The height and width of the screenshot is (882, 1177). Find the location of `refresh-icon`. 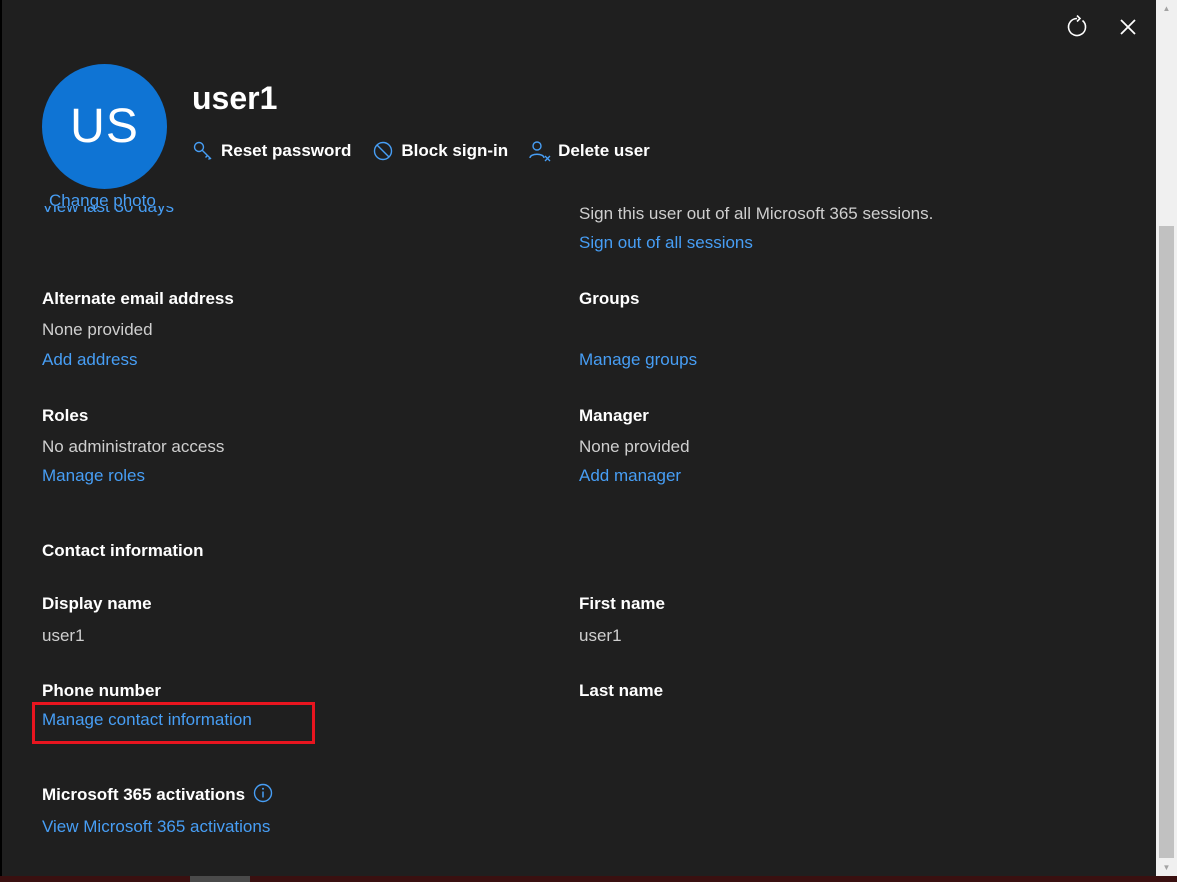

refresh-icon is located at coordinates (1077, 29).